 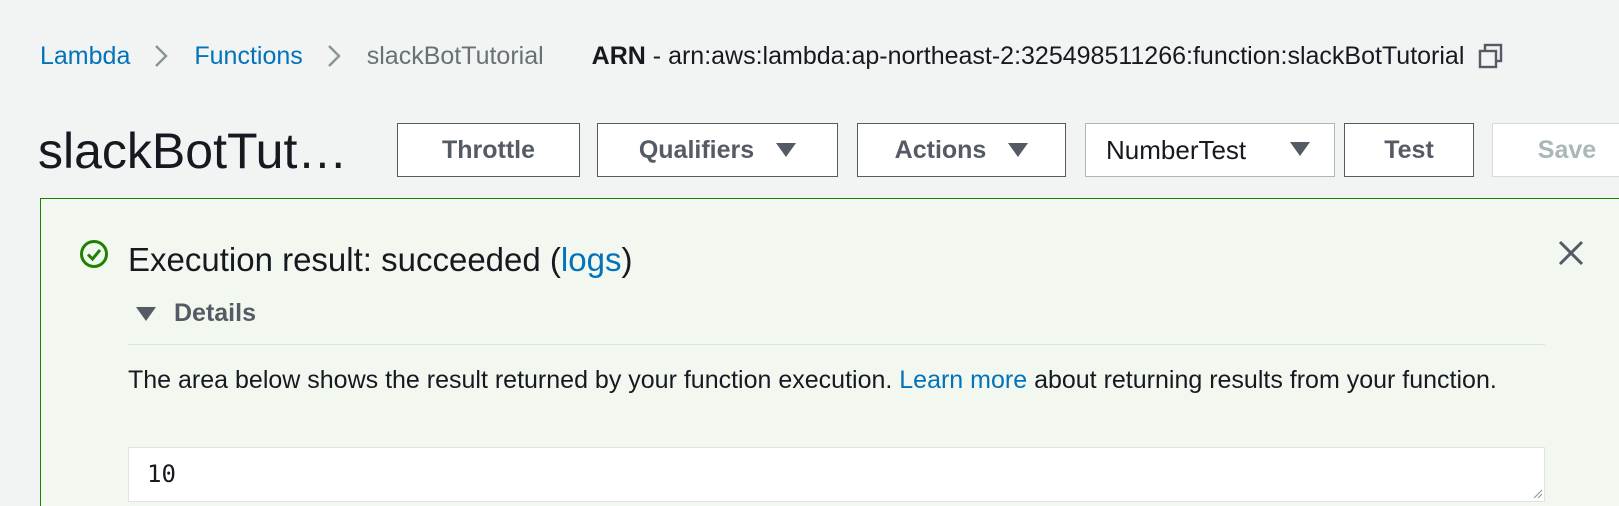 I want to click on breadcrumb-lambda-link: Lambda, so click(x=85, y=56).